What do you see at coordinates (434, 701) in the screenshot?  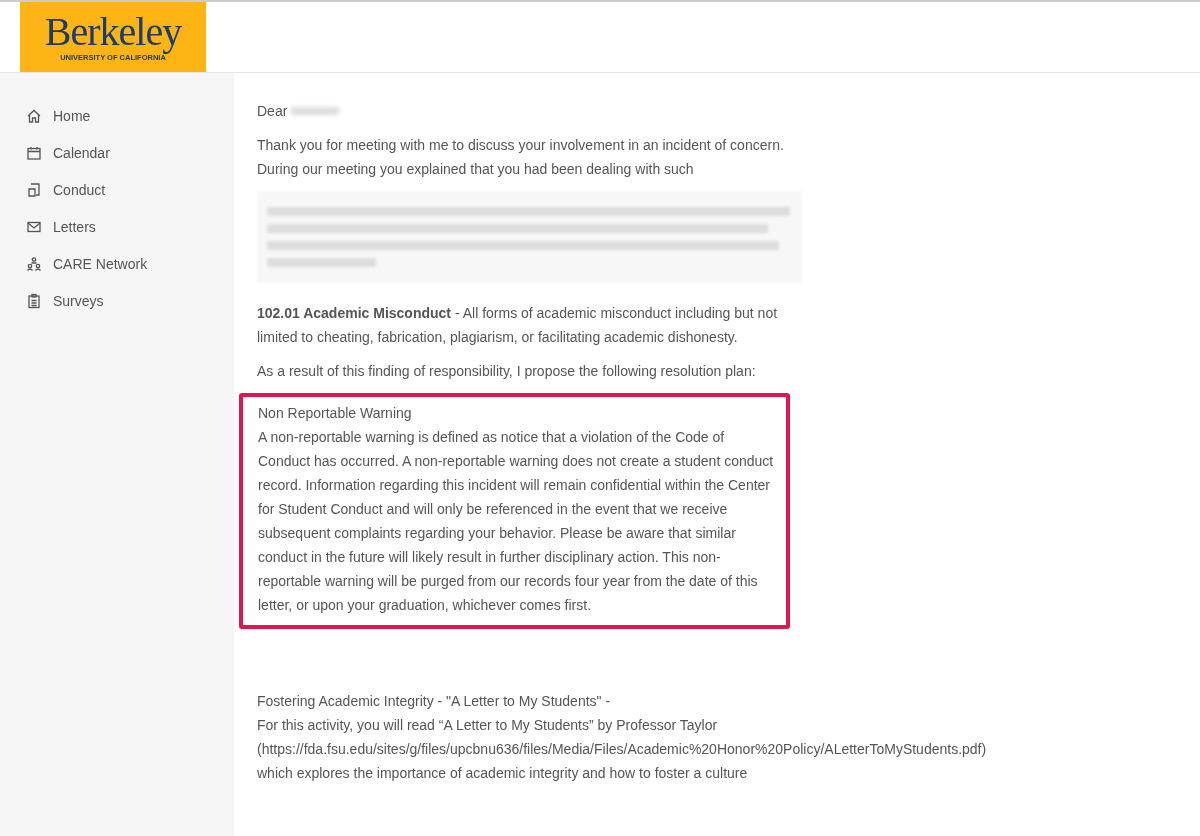 I see `activity-line: Fostering Academic Integrity - "A Letter to My Students" -` at bounding box center [434, 701].